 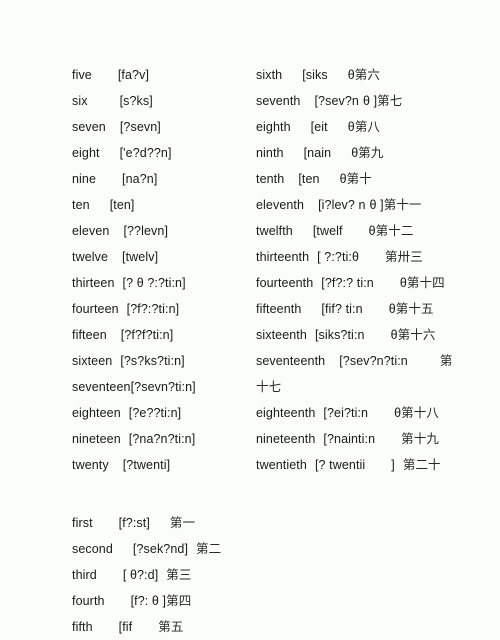 I want to click on vocab-row: twentieth [? twentii] 第二十, so click(x=375, y=465).